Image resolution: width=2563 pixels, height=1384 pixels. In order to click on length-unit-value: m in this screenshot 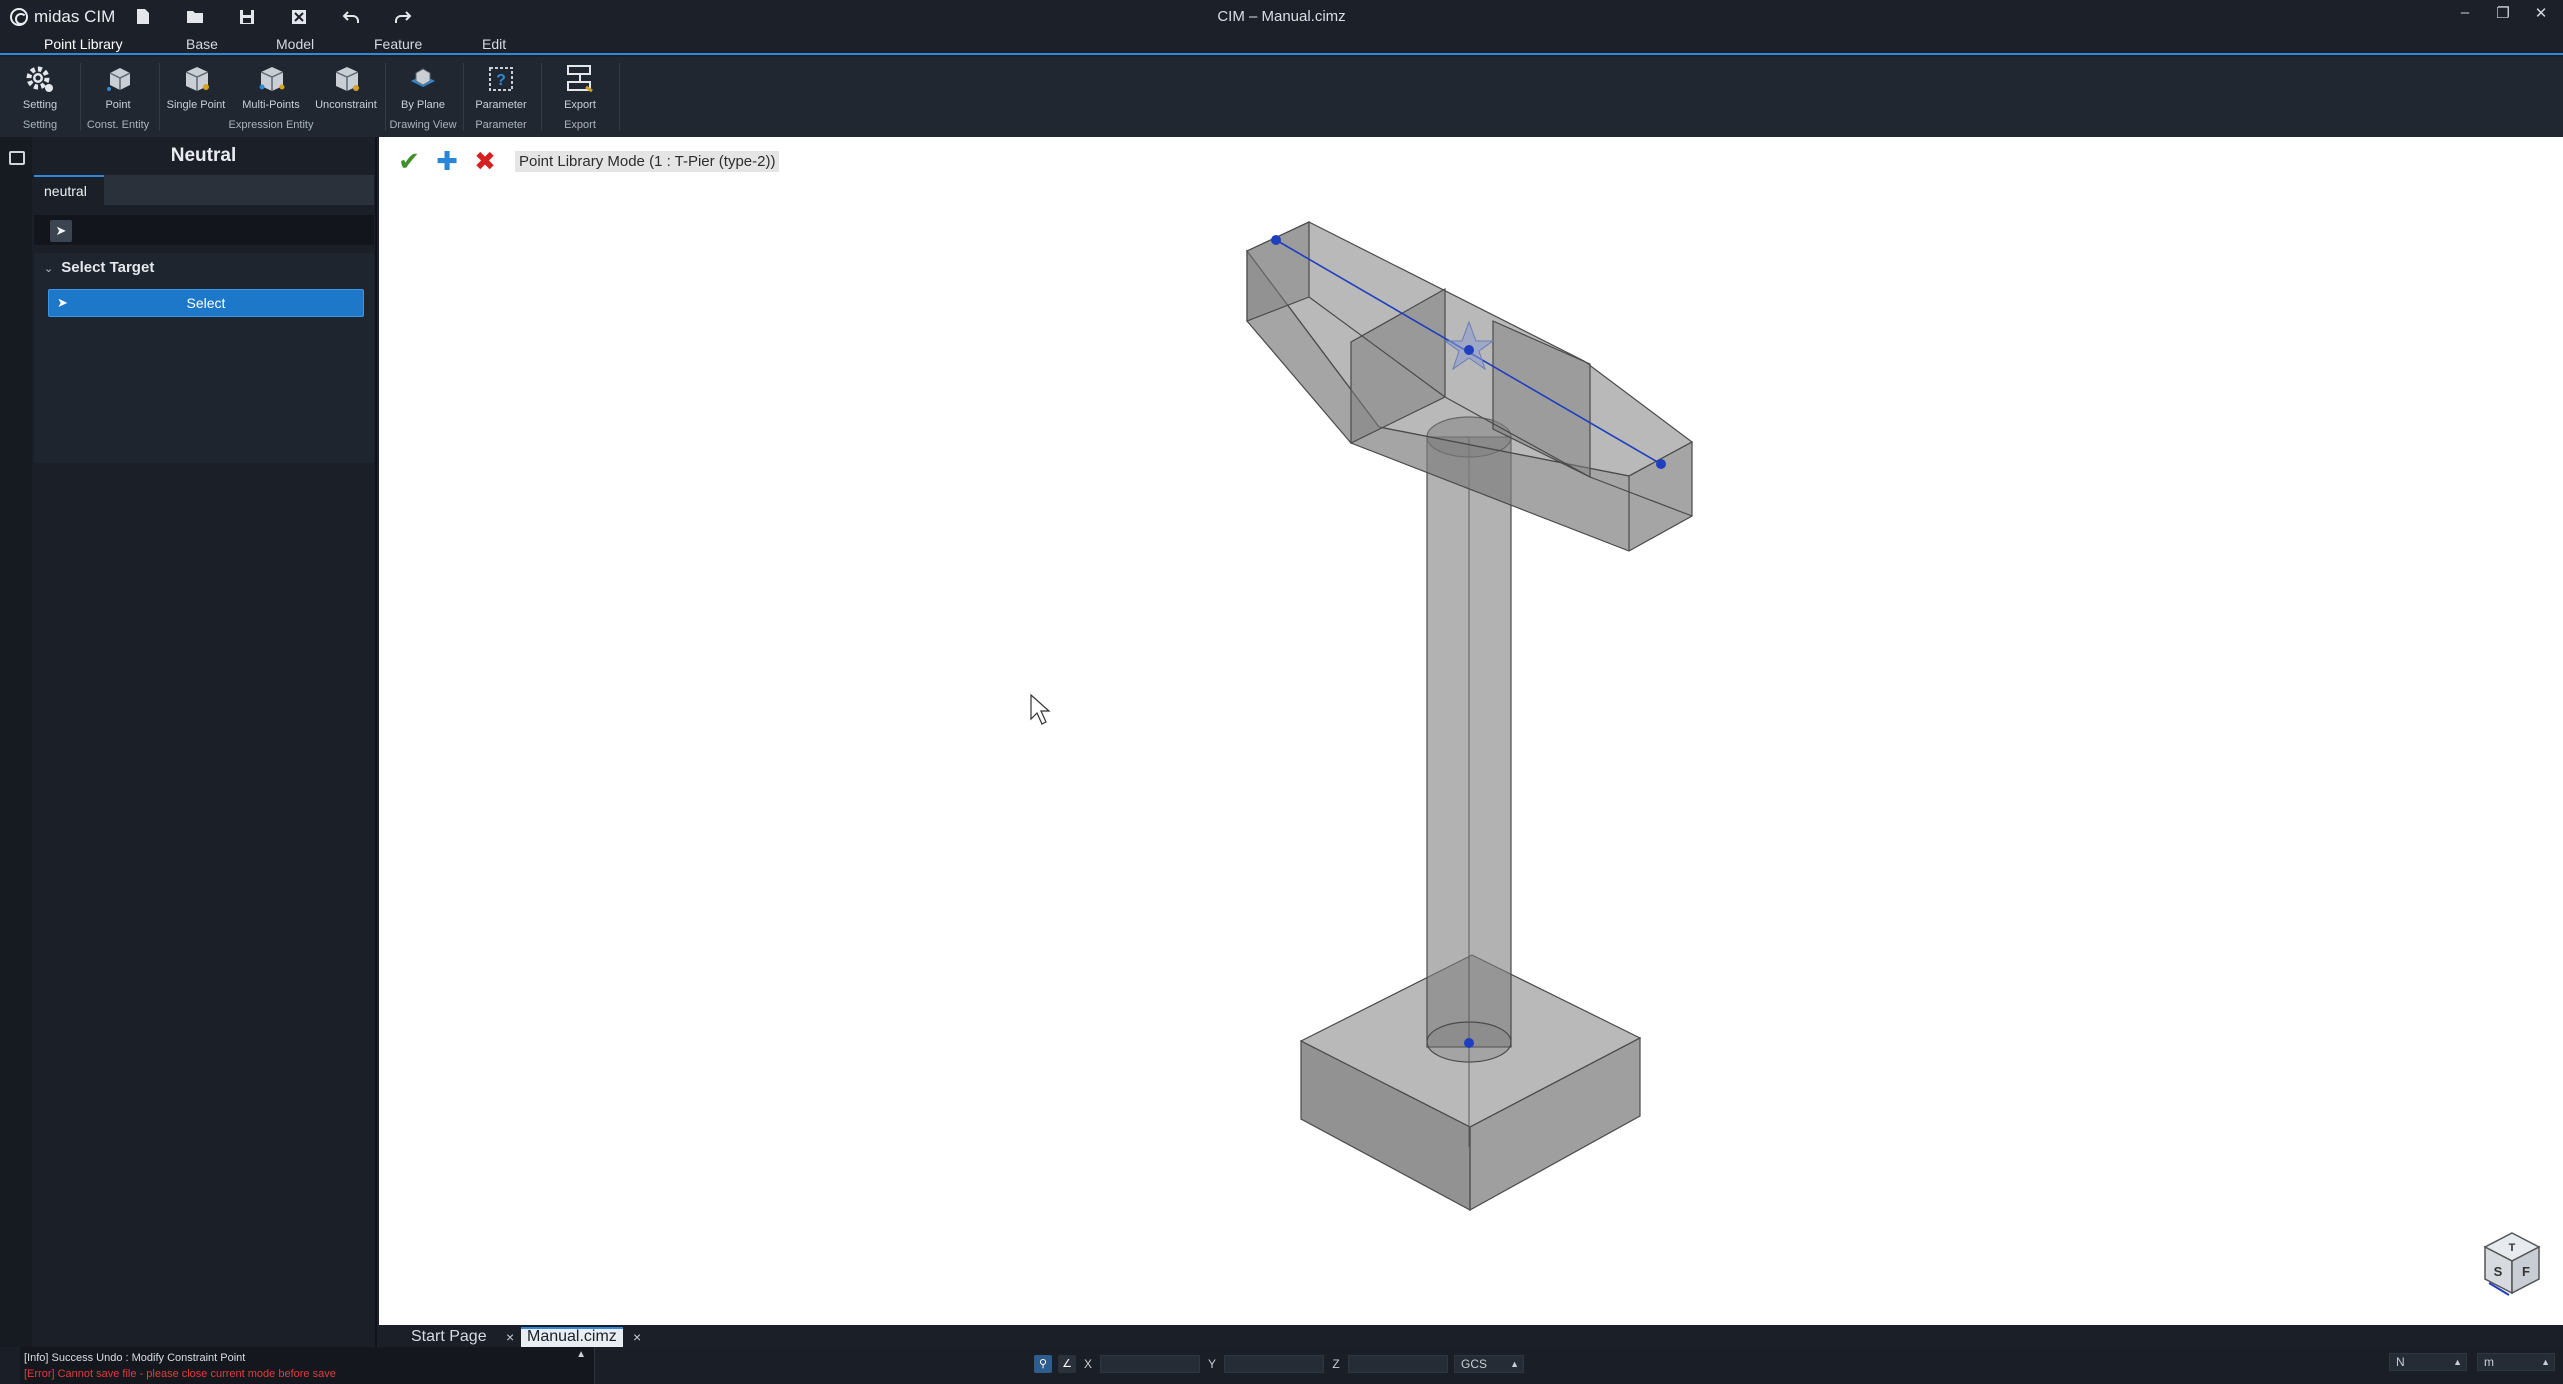, I will do `click(2489, 1362)`.